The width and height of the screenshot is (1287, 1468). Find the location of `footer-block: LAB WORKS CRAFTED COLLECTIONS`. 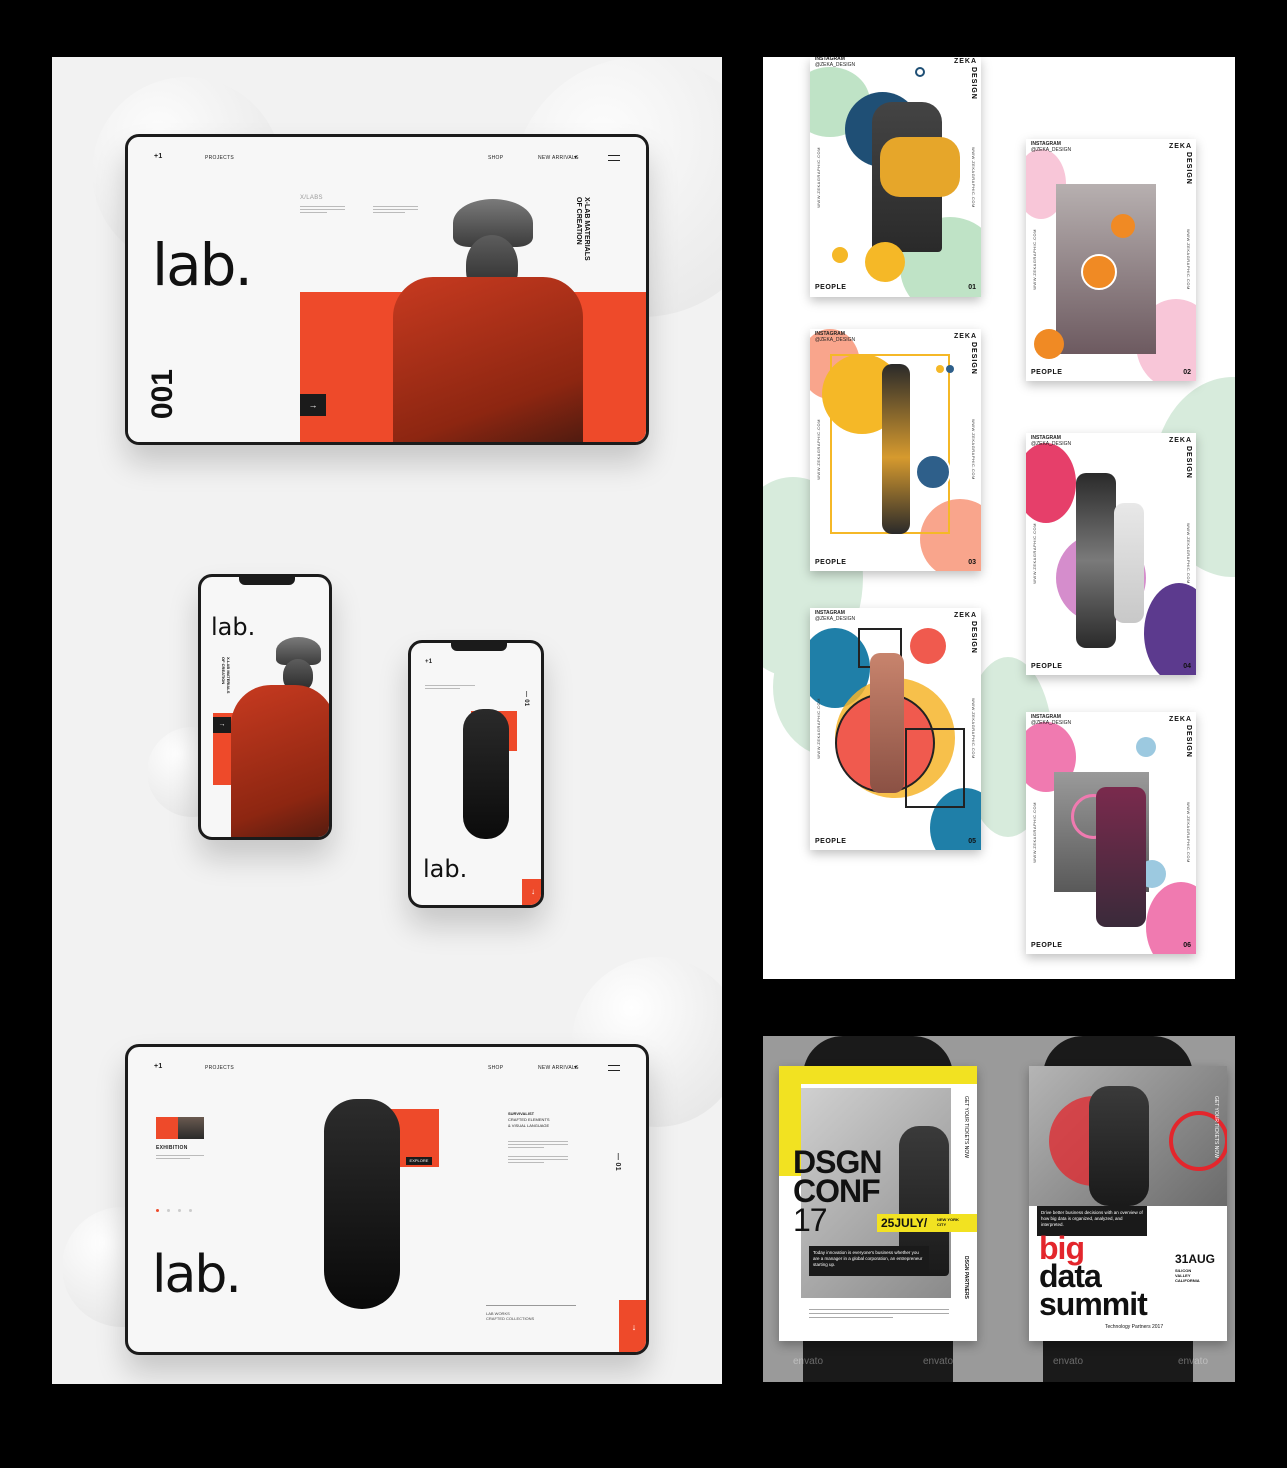

footer-block: LAB WORKS CRAFTED COLLECTIONS is located at coordinates (510, 1316).